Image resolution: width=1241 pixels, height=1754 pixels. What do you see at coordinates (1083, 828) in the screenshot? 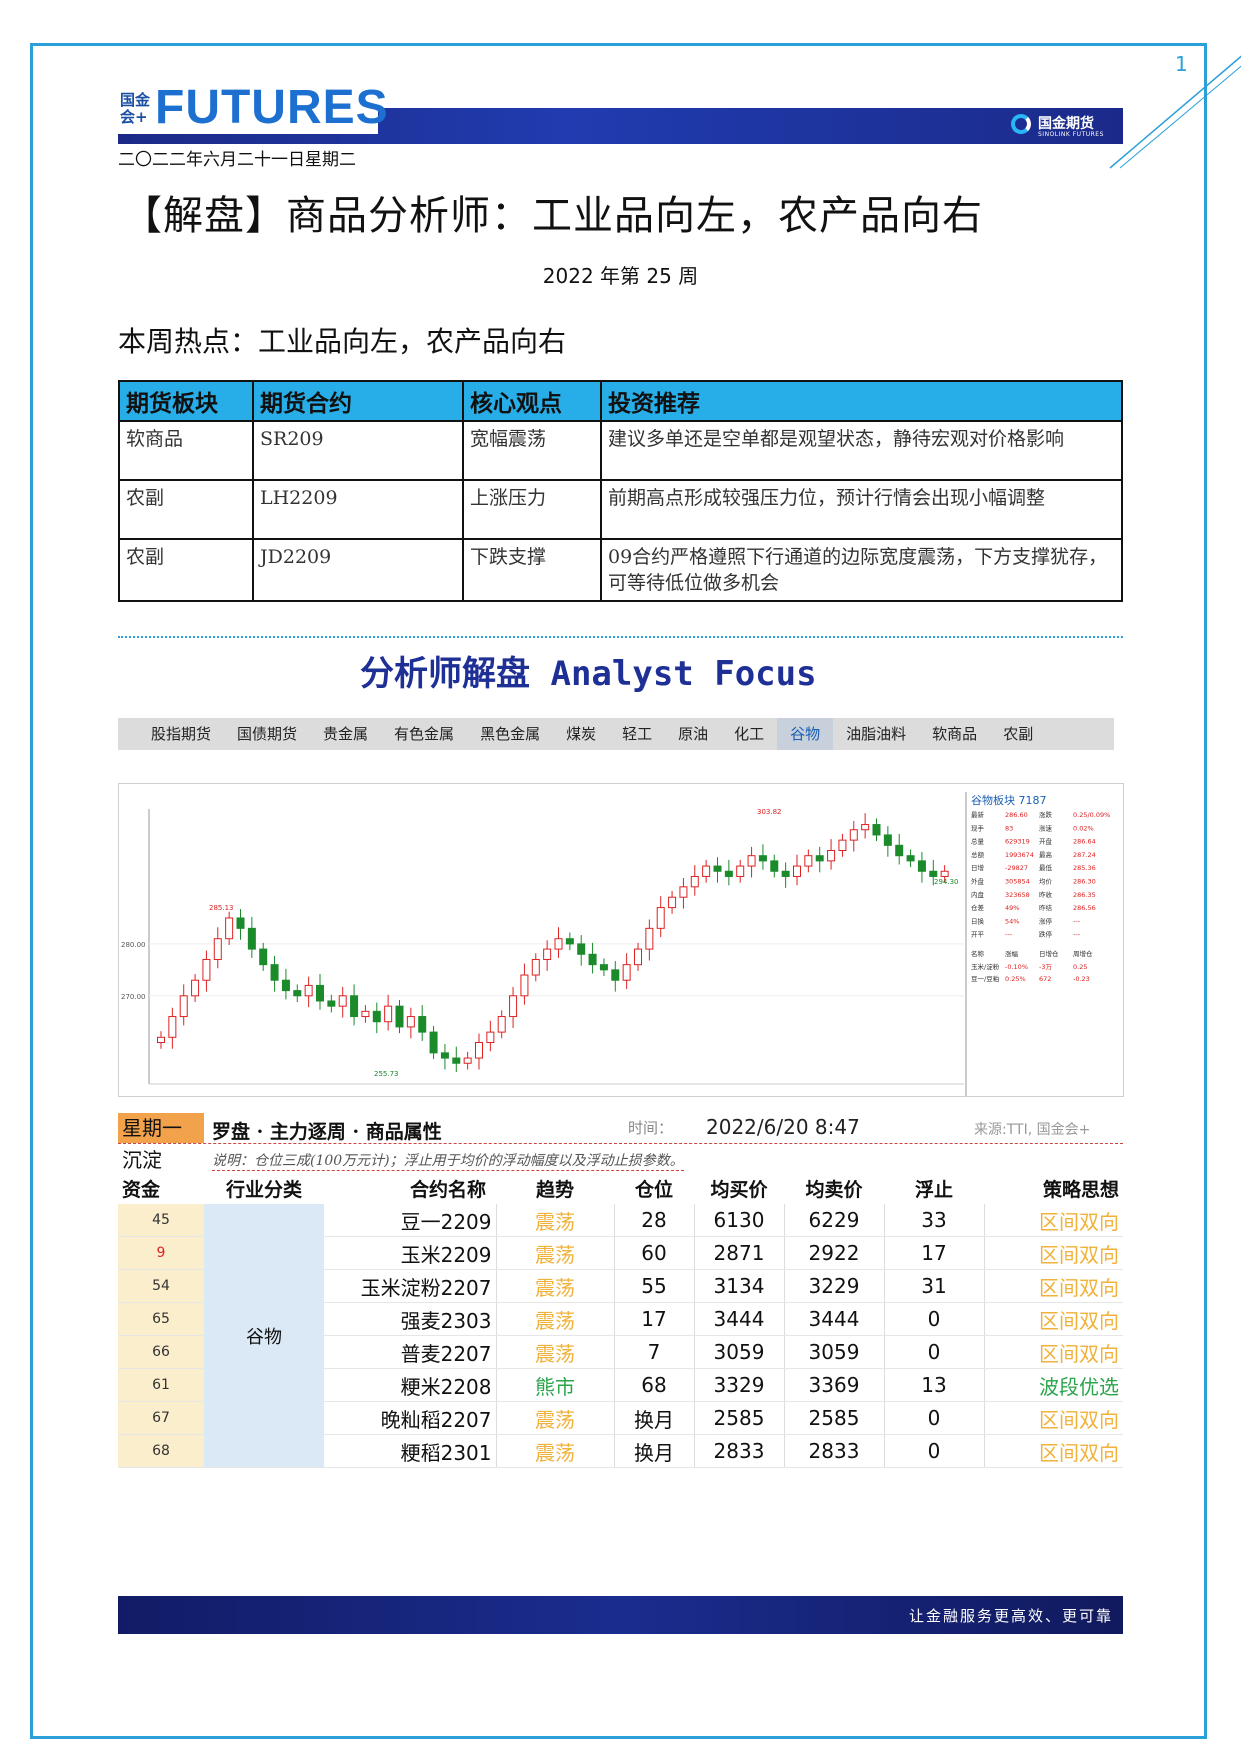
I see `panel-cell: 0.02%` at bounding box center [1083, 828].